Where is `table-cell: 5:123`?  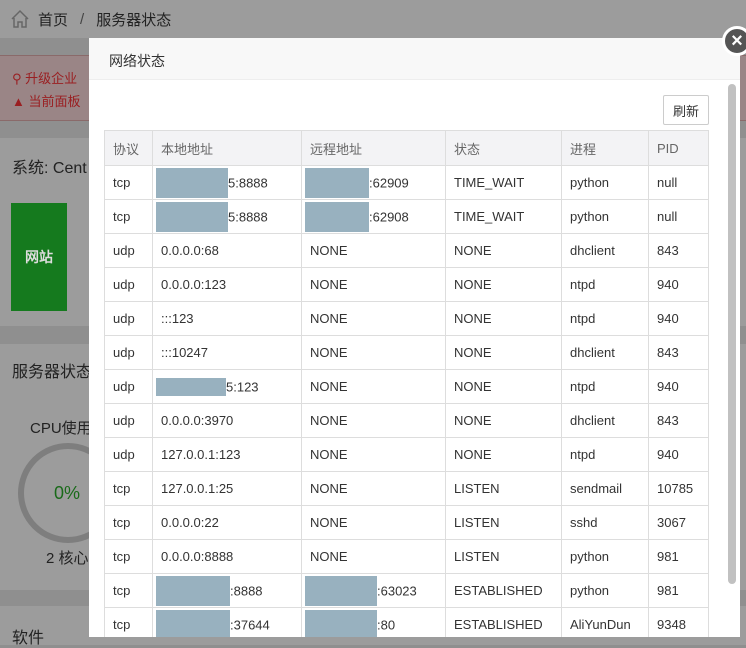 table-cell: 5:123 is located at coordinates (227, 386).